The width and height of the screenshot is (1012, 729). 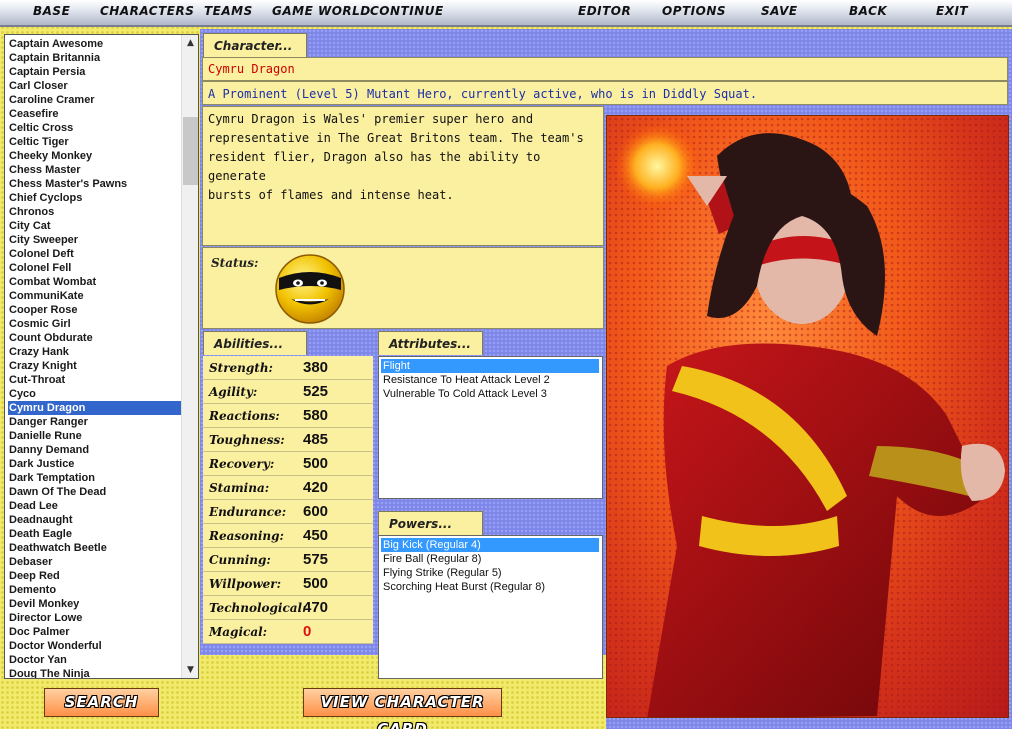 What do you see at coordinates (94, 422) in the screenshot?
I see `character-list-item: Danger Ranger` at bounding box center [94, 422].